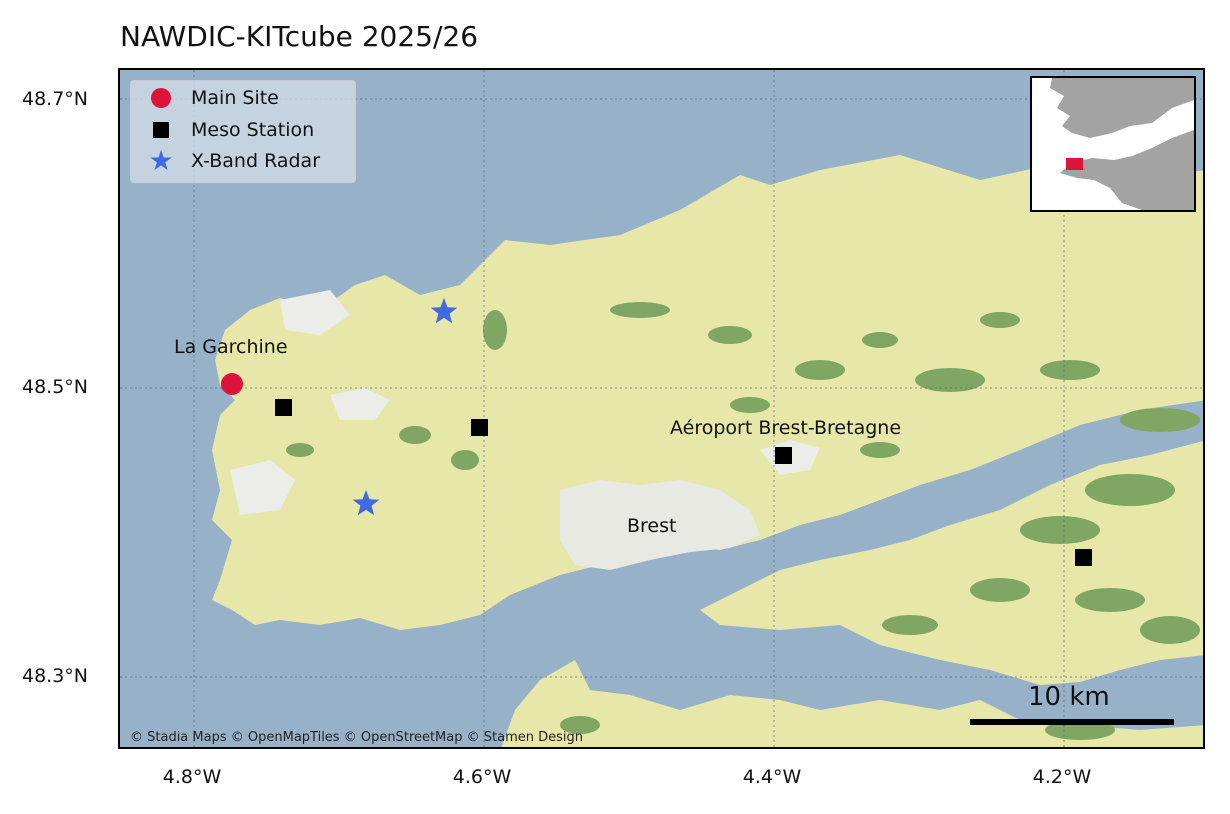  What do you see at coordinates (786, 428) in the screenshot?
I see `label-aeroport-brest-bretagne: Aéroport Brest-Bretagne` at bounding box center [786, 428].